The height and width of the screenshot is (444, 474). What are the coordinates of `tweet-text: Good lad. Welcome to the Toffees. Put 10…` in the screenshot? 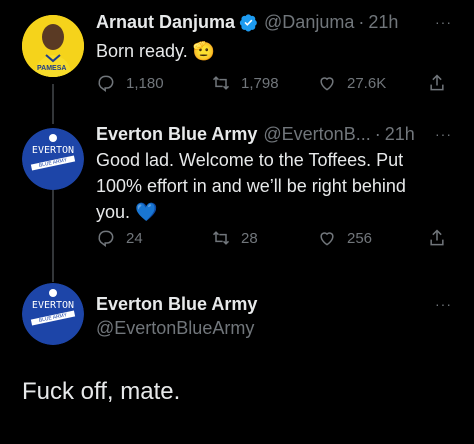 It's located at (251, 186).